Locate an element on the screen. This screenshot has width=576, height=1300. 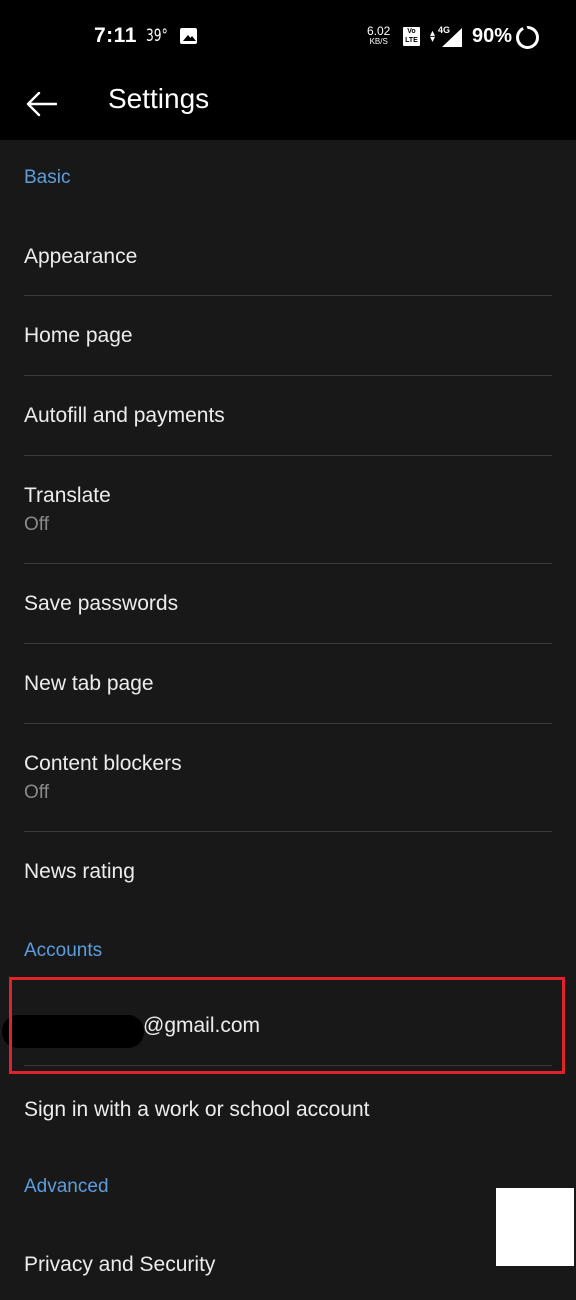
item-title: Sign in with a work or school account is located at coordinates (197, 1109).